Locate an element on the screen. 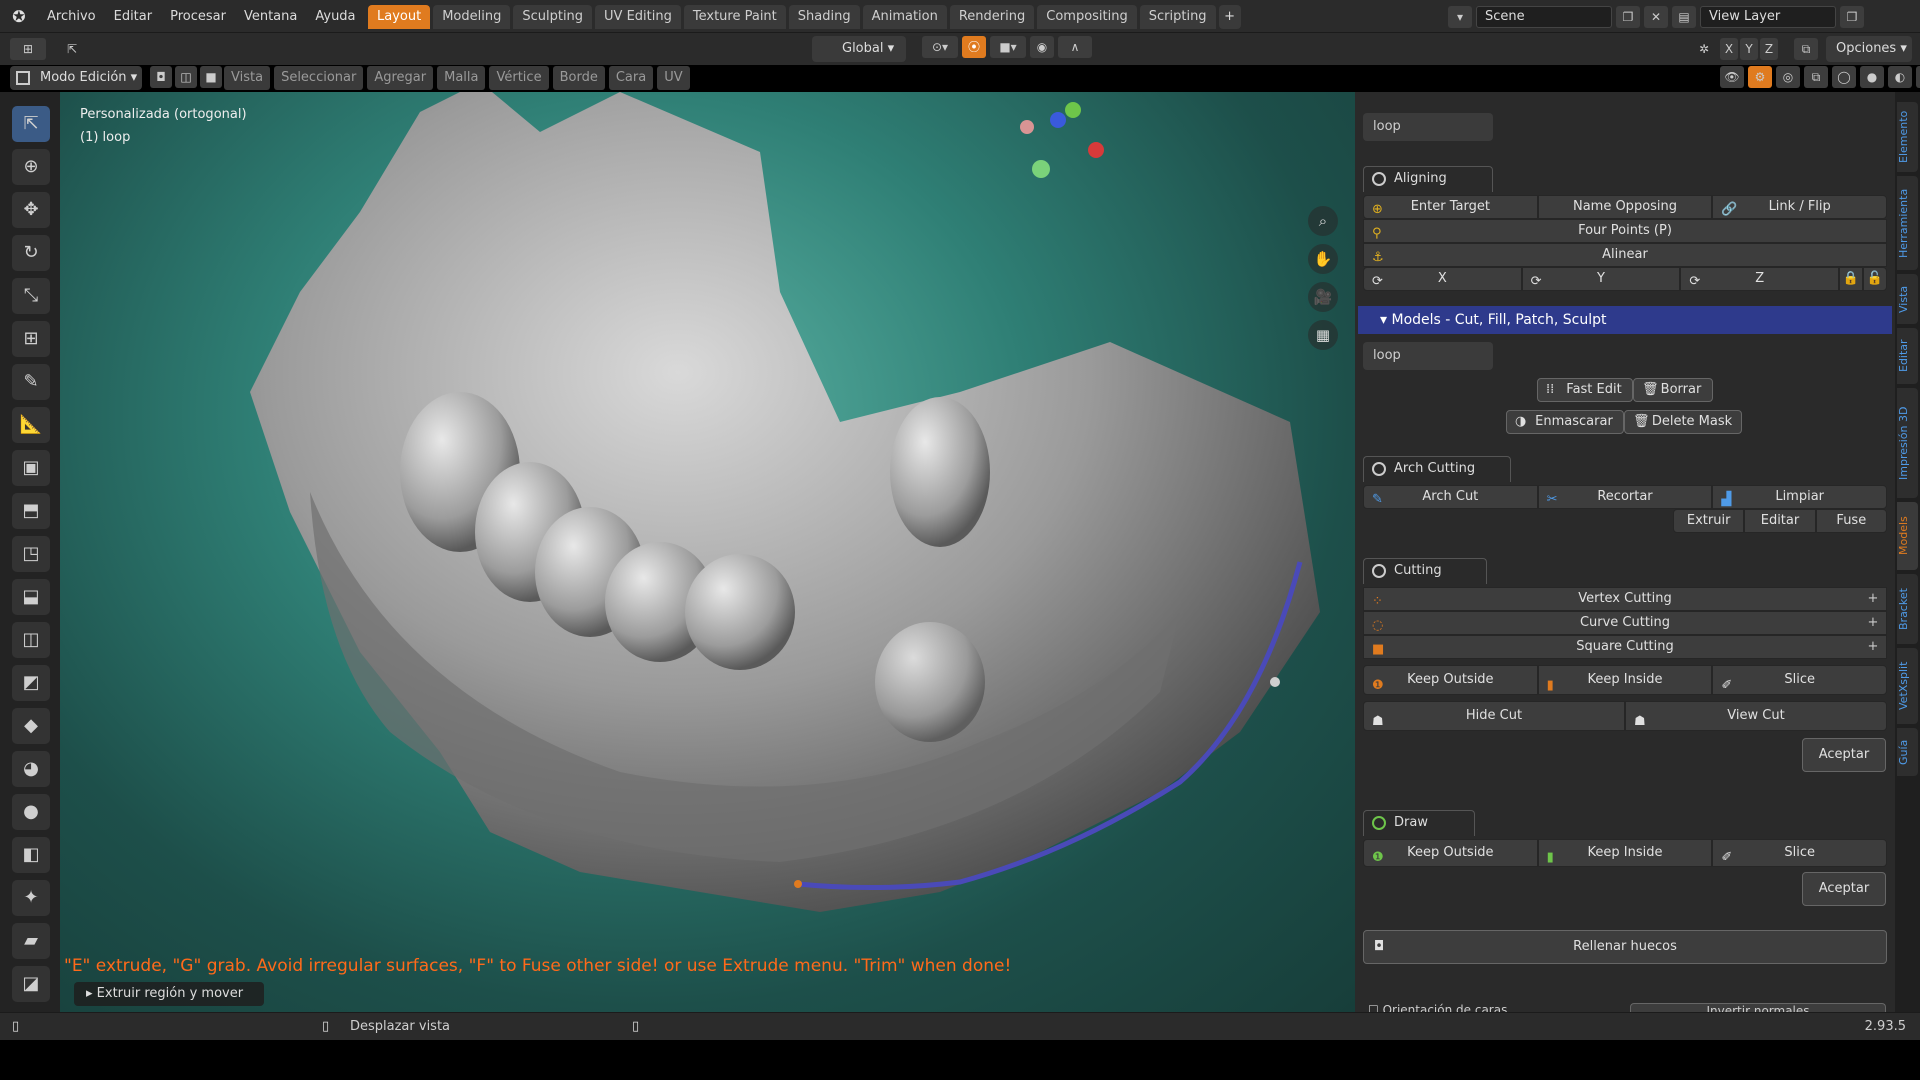 Image resolution: width=1920 pixels, height=1080 pixels. fast-edit-button: ⁞⁞ Fast Edit is located at coordinates (1585, 390).